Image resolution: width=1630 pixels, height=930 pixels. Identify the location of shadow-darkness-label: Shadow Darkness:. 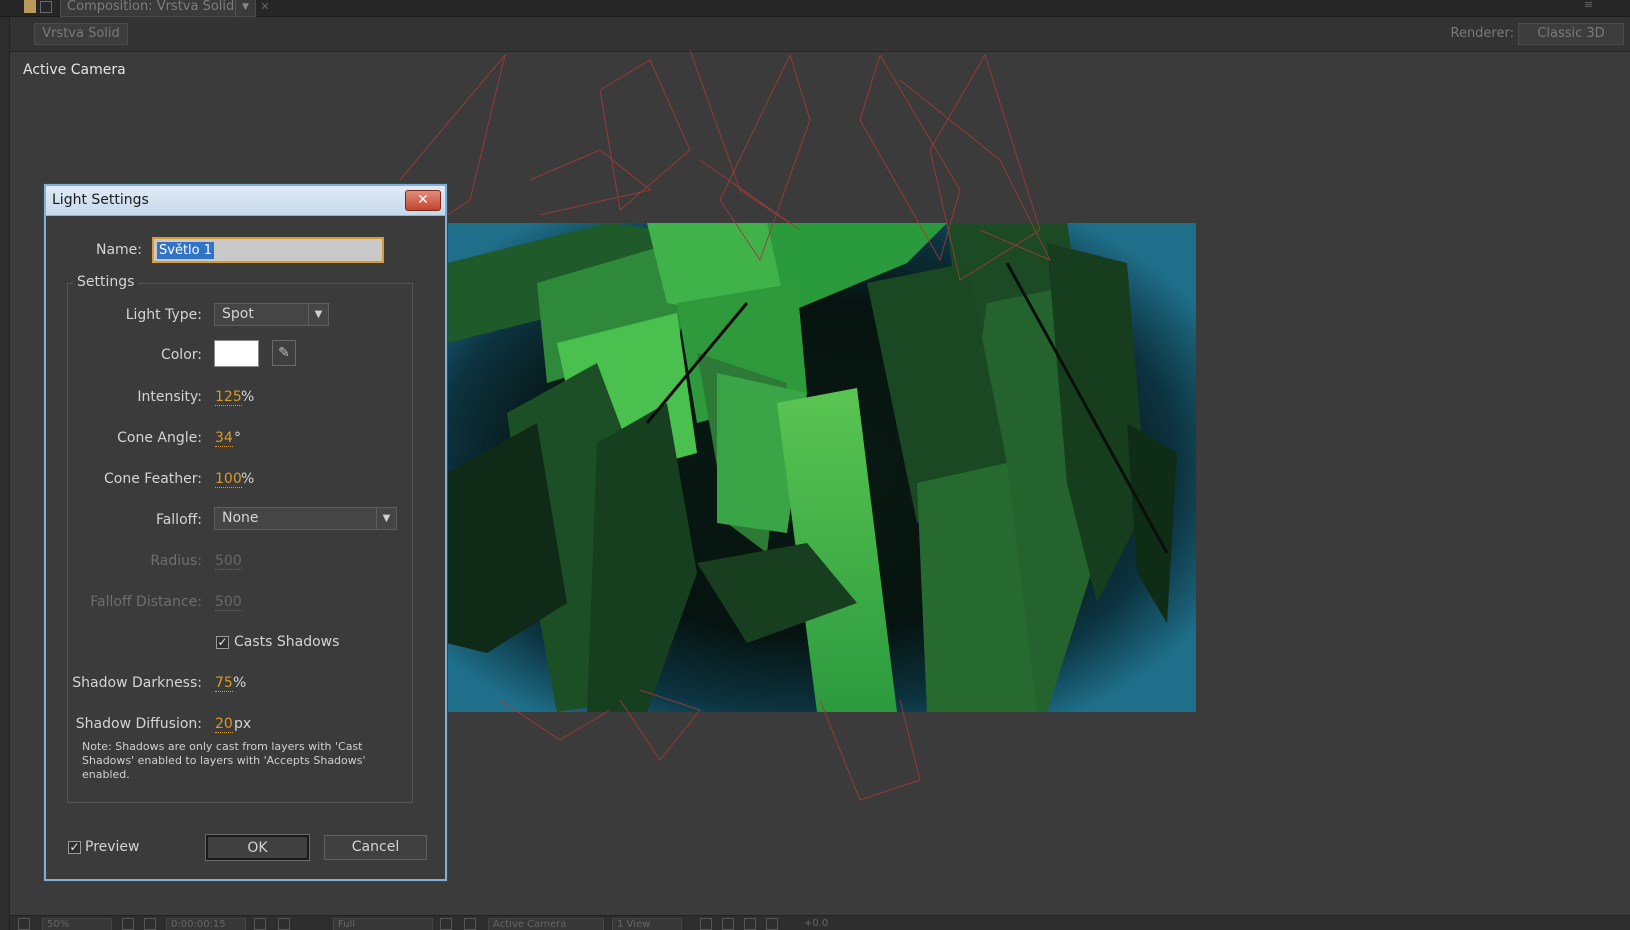
(137, 683).